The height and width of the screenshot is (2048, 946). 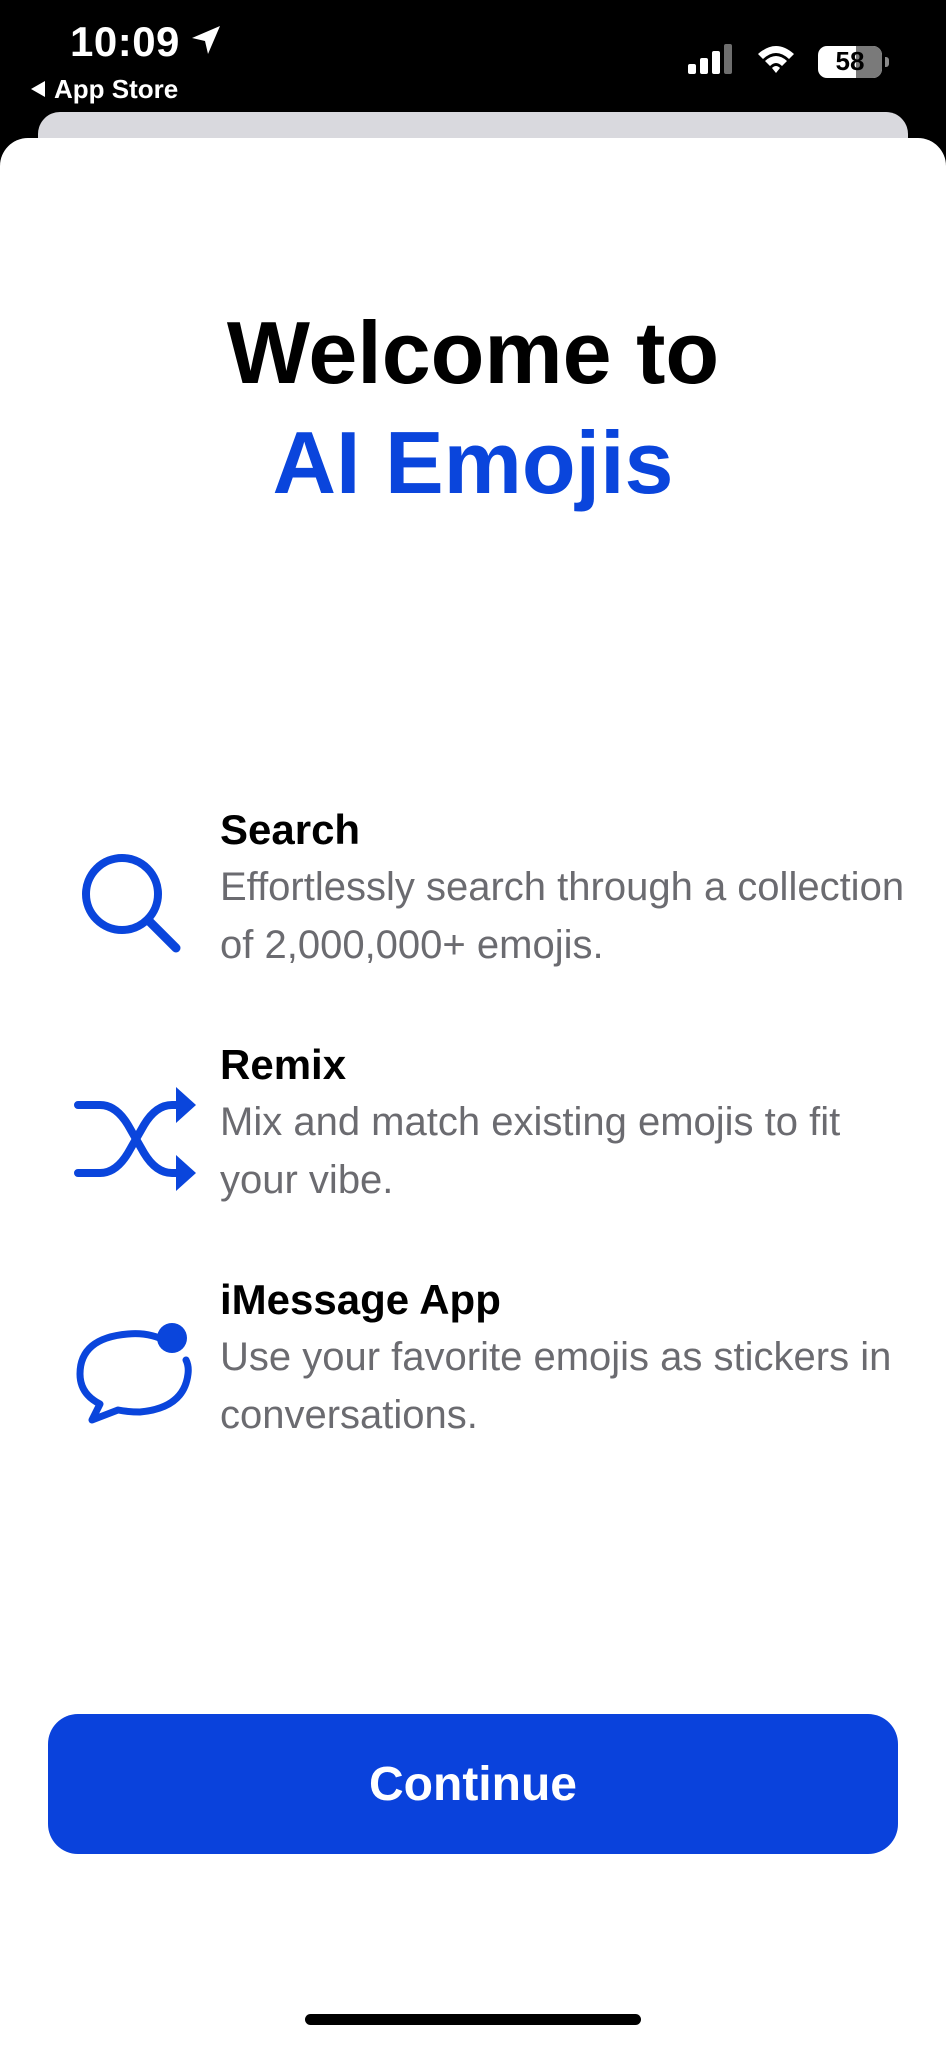 I want to click on battery-icon: 58, so click(x=853, y=61).